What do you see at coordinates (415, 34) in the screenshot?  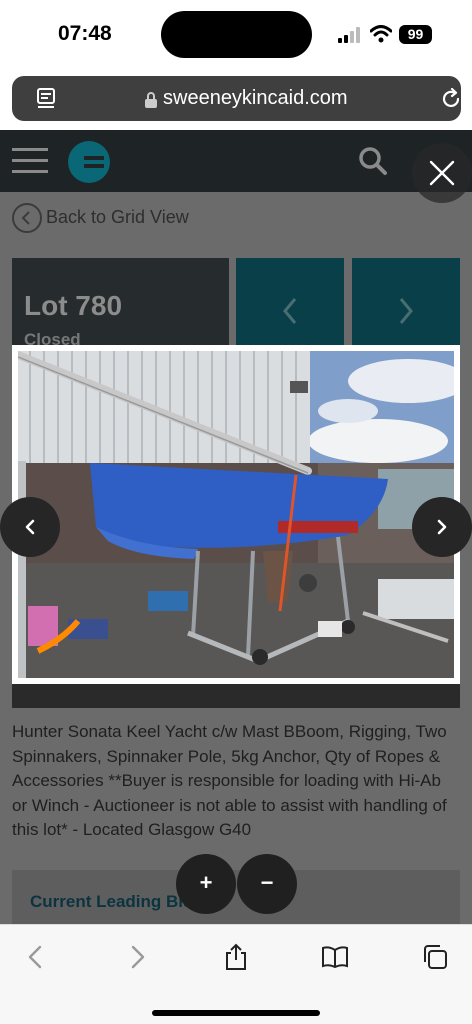 I see `battery-indicator: 99` at bounding box center [415, 34].